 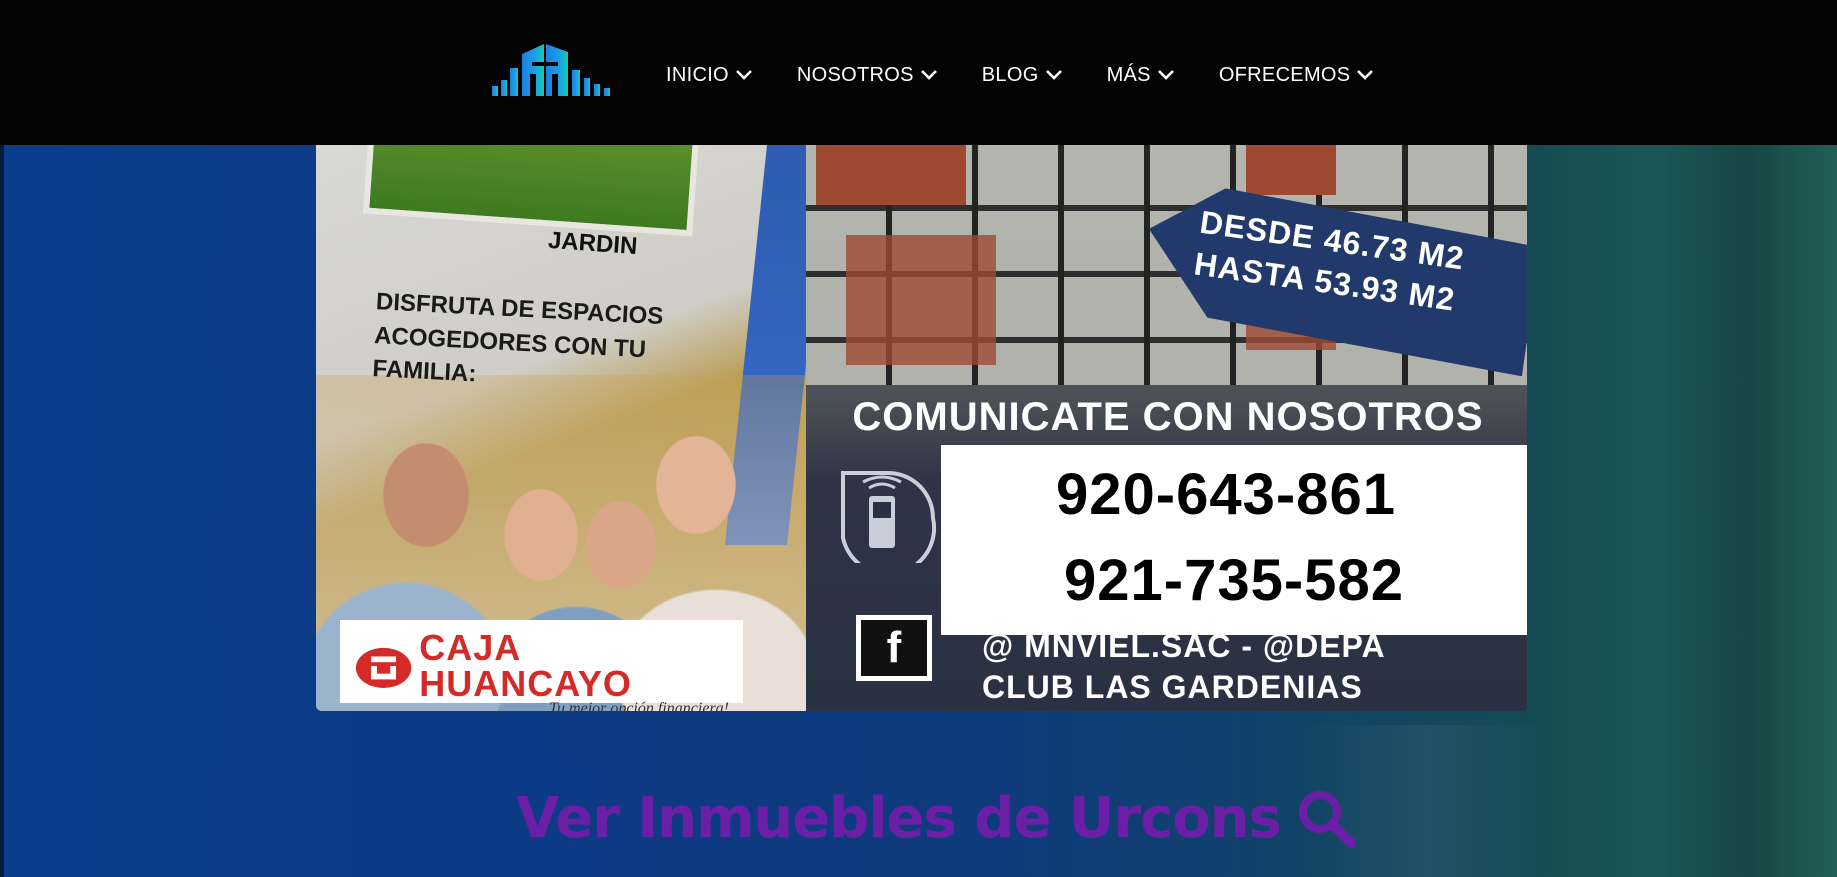 I want to click on facebook-icon: f, so click(x=894, y=648).